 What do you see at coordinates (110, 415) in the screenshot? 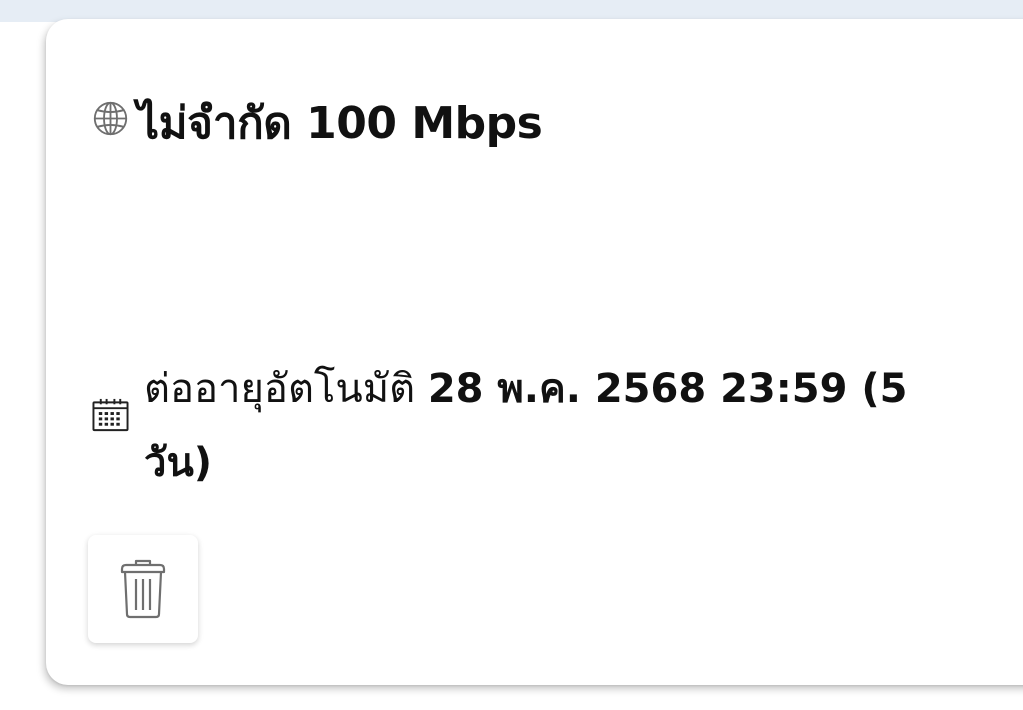
I see `calendar-icon` at bounding box center [110, 415].